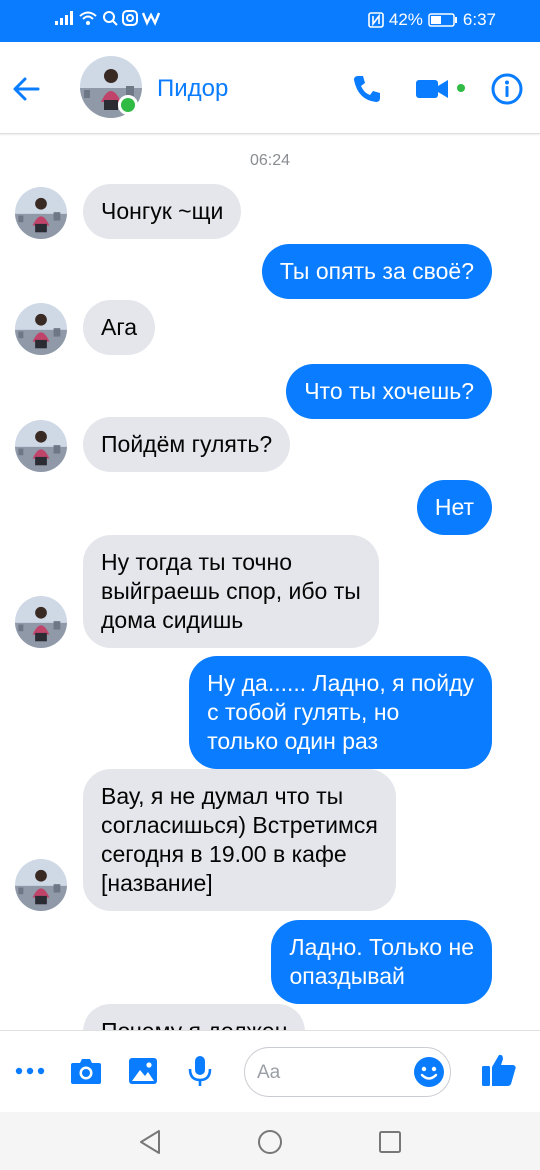  I want to click on battery-icon, so click(442, 20).